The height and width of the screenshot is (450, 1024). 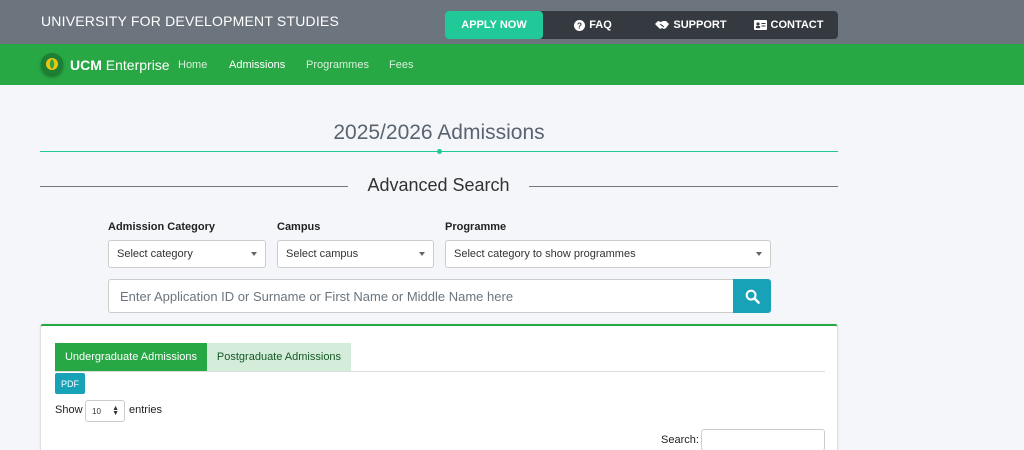 I want to click on faq-label: FAQ, so click(x=600, y=25).